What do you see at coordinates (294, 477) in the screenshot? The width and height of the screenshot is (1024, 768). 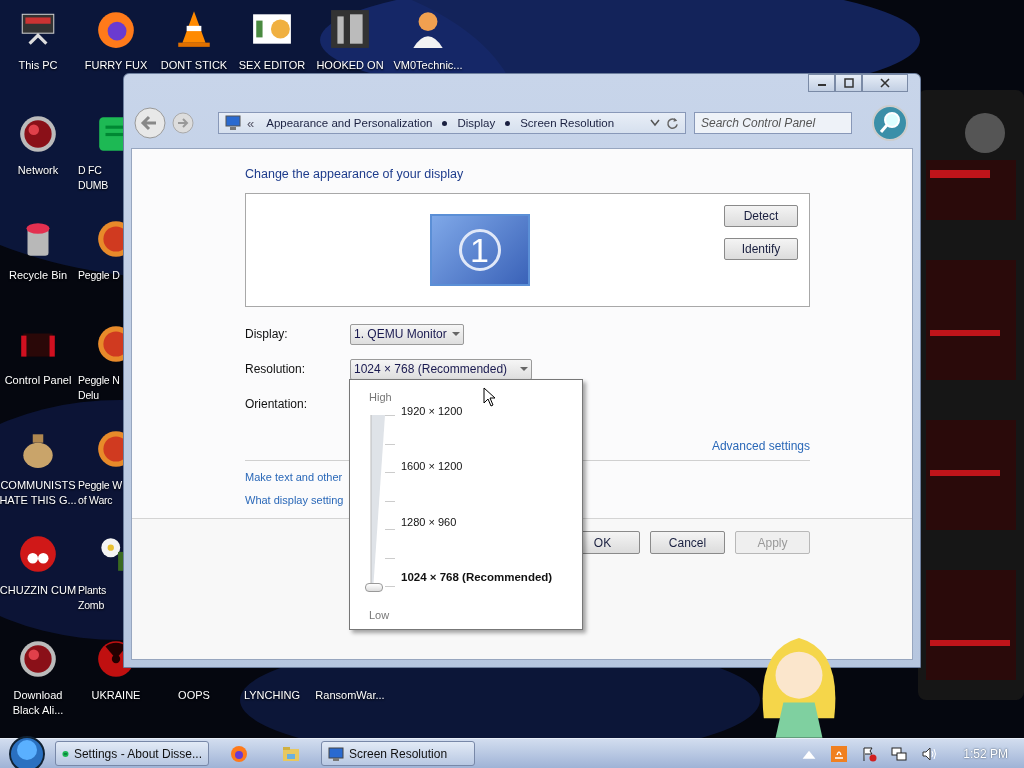 I see `help-link: Make text and other` at bounding box center [294, 477].